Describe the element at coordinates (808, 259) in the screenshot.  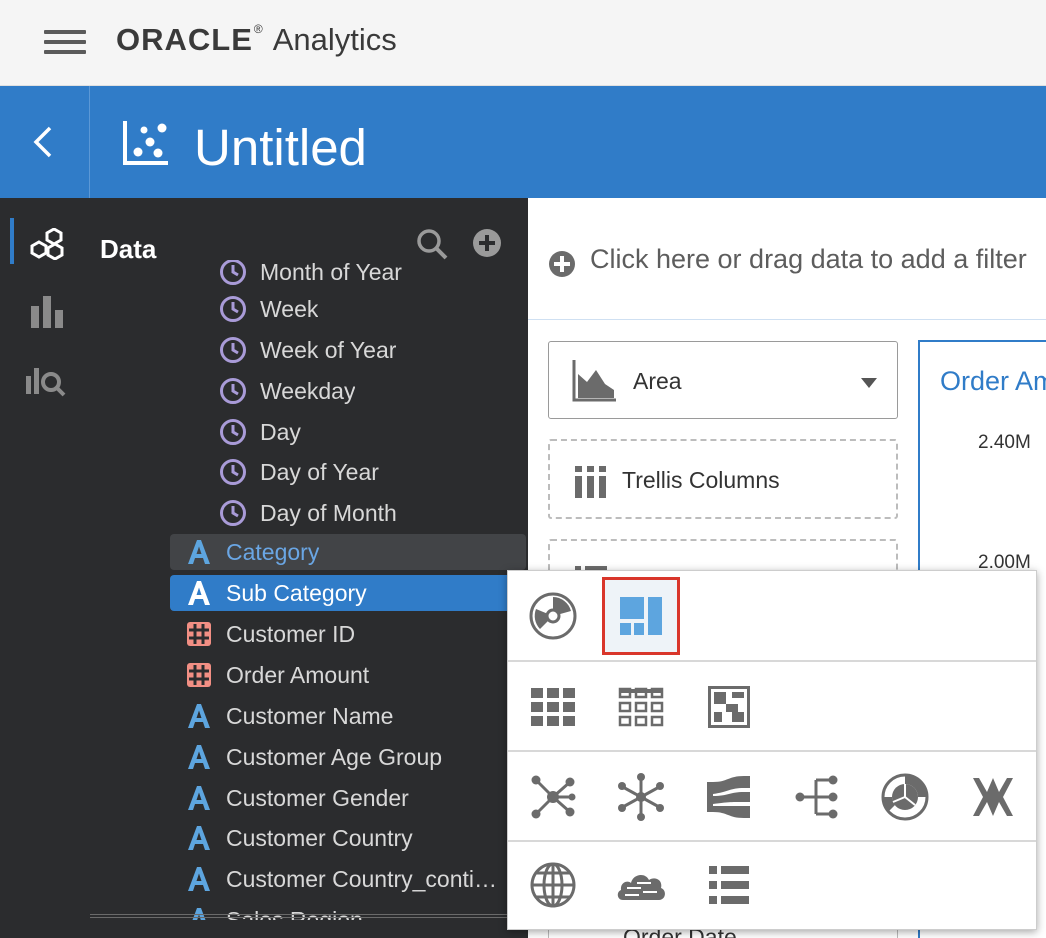
I see `filter-prompt: Click here or drag data to add a filter` at that location.